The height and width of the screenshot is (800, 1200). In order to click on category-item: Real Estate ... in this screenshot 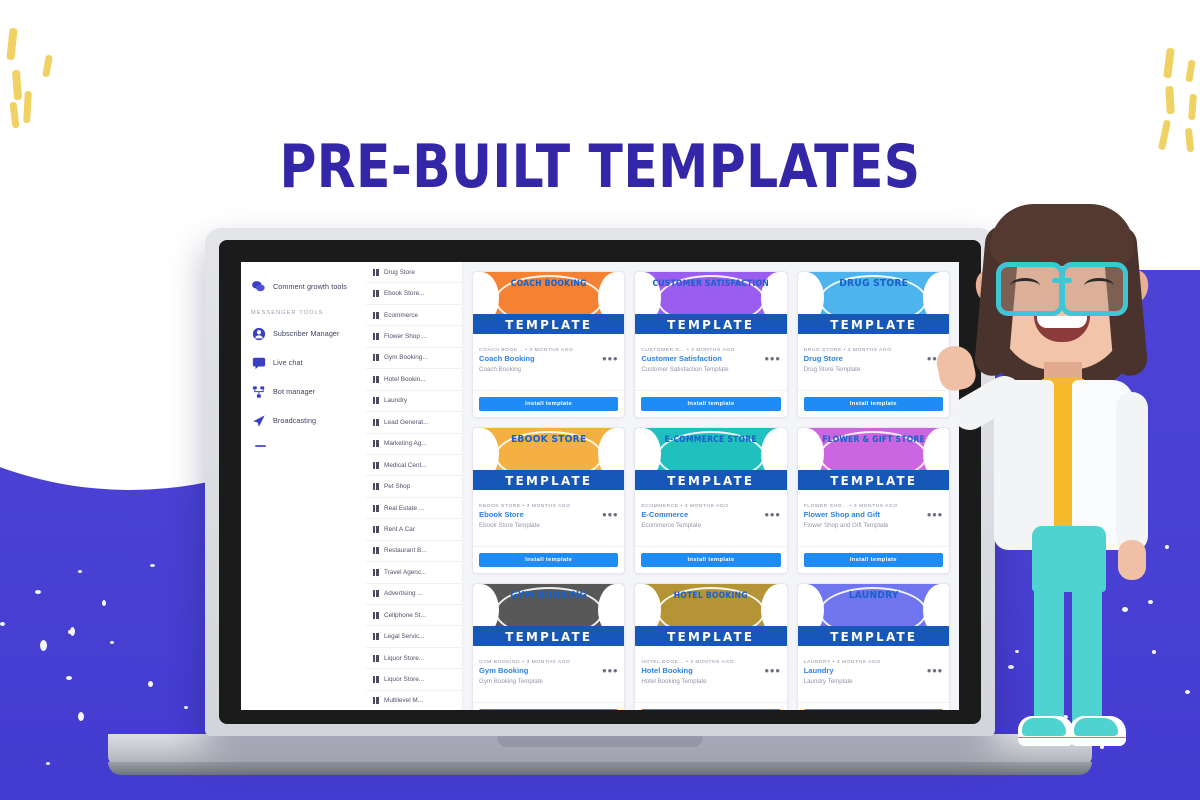, I will do `click(414, 509)`.